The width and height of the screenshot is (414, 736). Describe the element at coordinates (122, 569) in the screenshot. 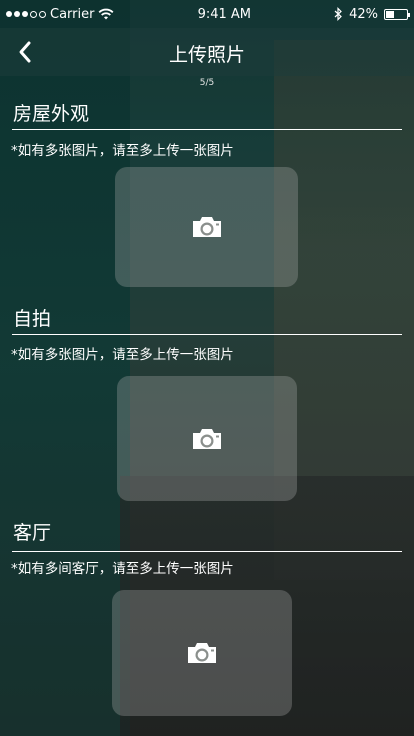

I see `section-hint-living-room: *如有多间客厅，请至多上传一张图片` at that location.